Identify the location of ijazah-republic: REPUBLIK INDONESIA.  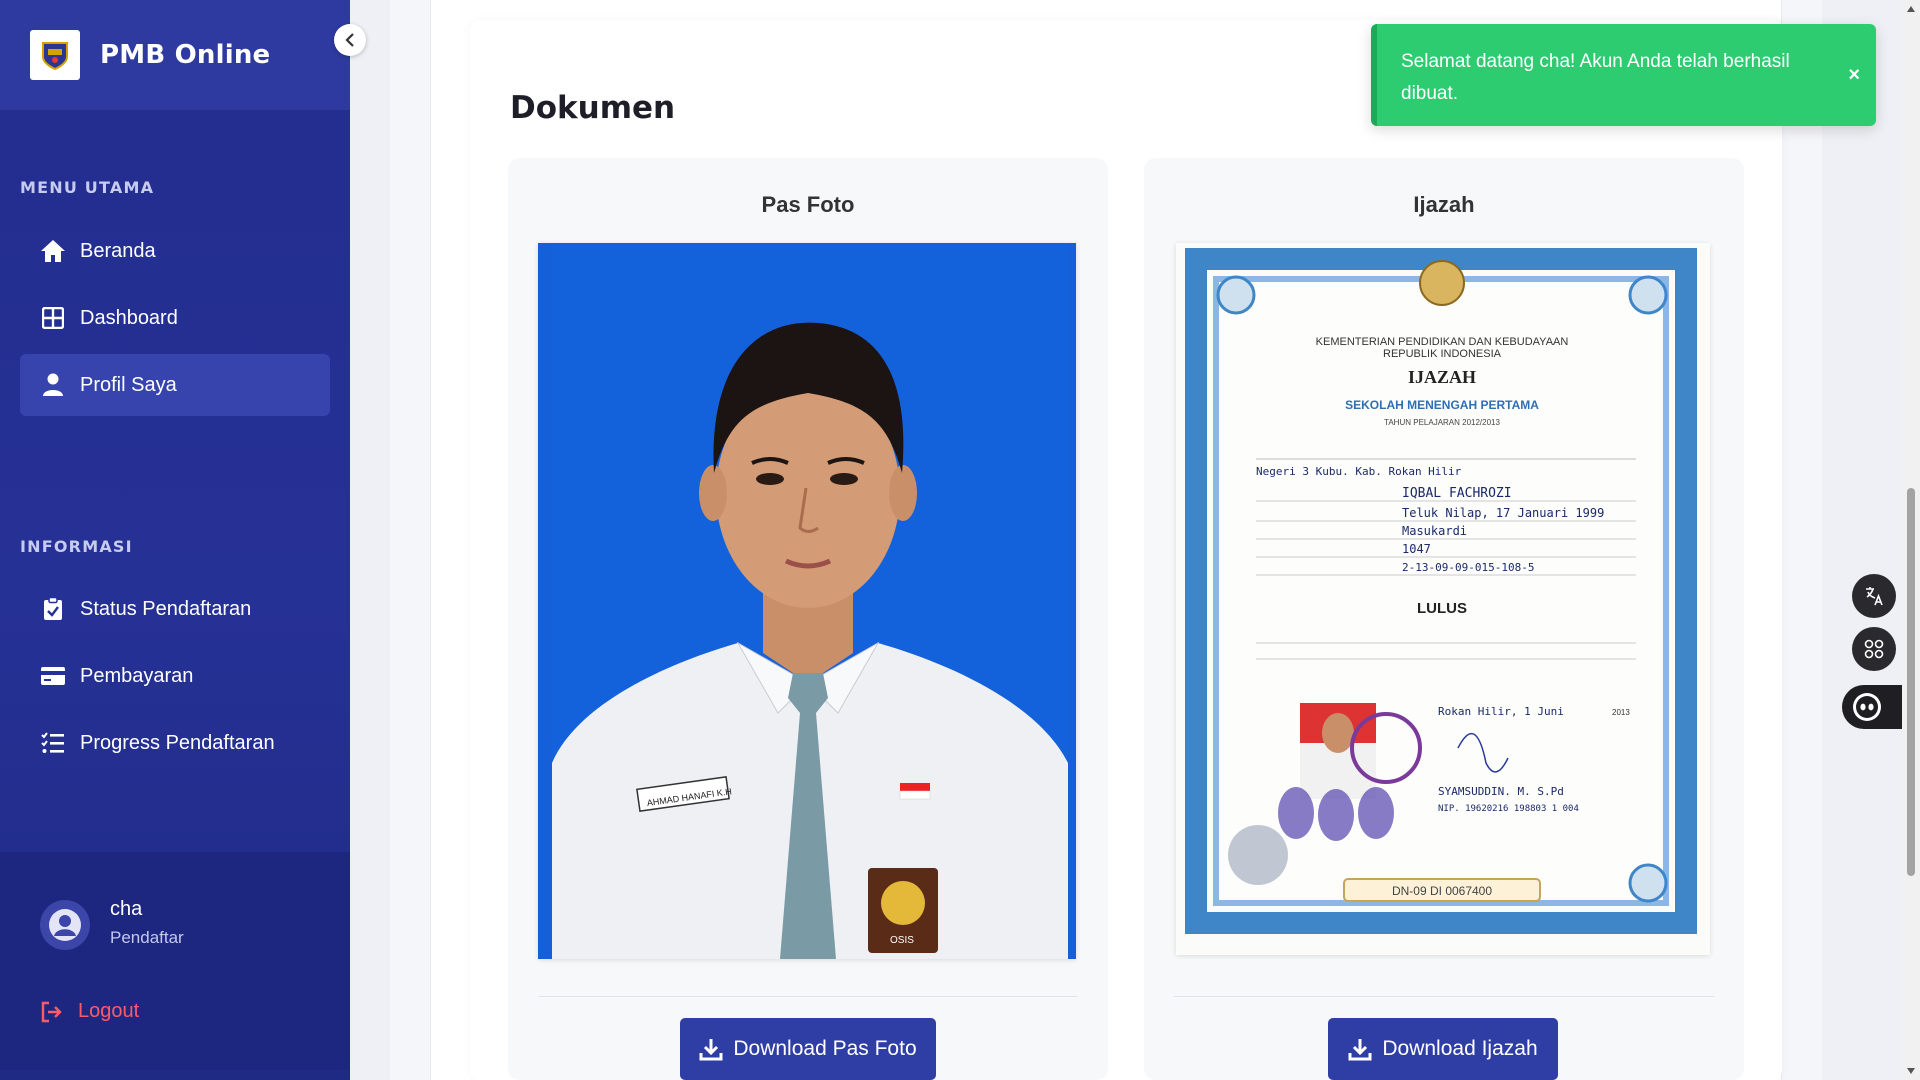
(1442, 354).